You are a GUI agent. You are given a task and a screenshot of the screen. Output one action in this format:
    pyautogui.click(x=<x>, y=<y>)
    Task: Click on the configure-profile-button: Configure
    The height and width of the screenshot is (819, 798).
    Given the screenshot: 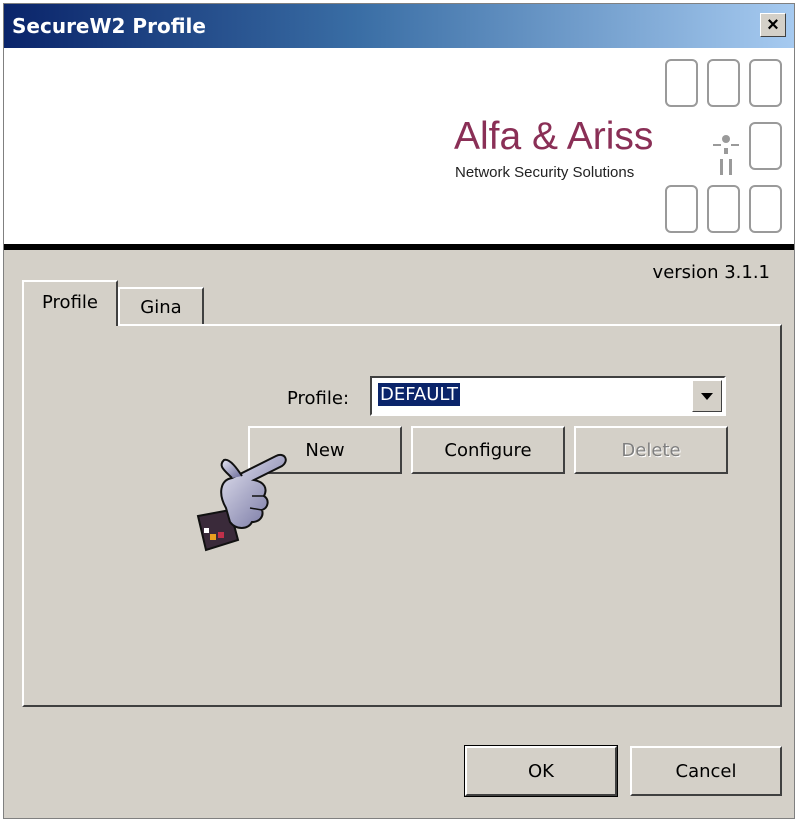 What is the action you would take?
    pyautogui.click(x=488, y=450)
    